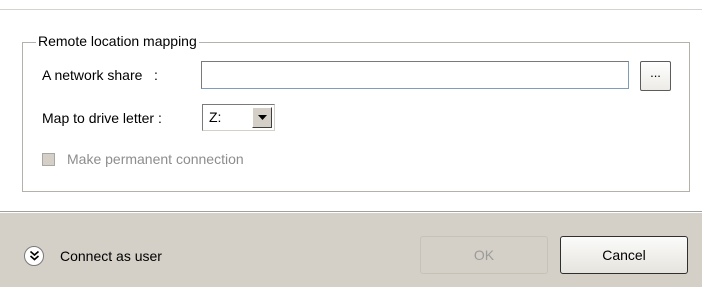 The image size is (702, 287). What do you see at coordinates (215, 117) in the screenshot?
I see `drive-letter-value: Z:` at bounding box center [215, 117].